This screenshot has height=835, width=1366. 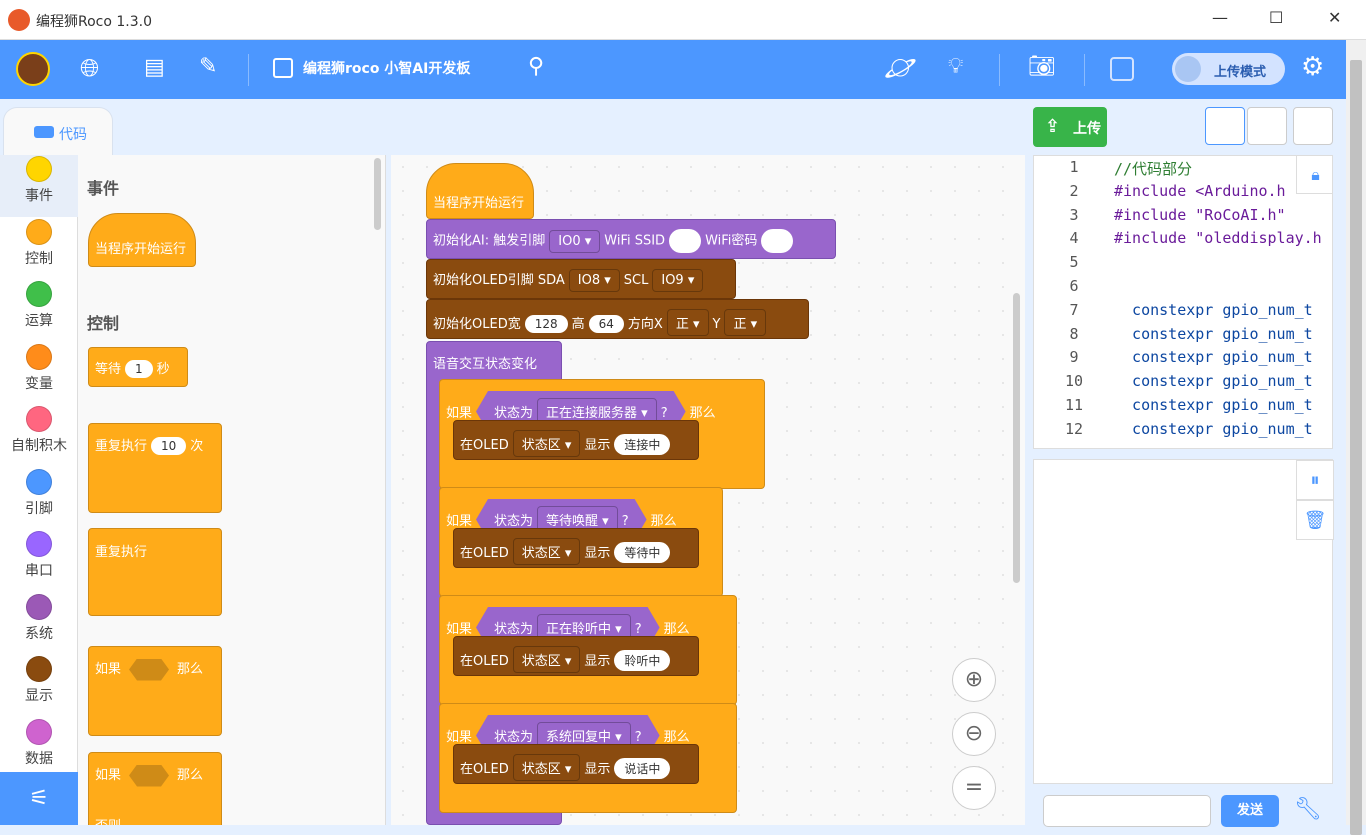 I want to click on category-item: 引脚, so click(x=39, y=499).